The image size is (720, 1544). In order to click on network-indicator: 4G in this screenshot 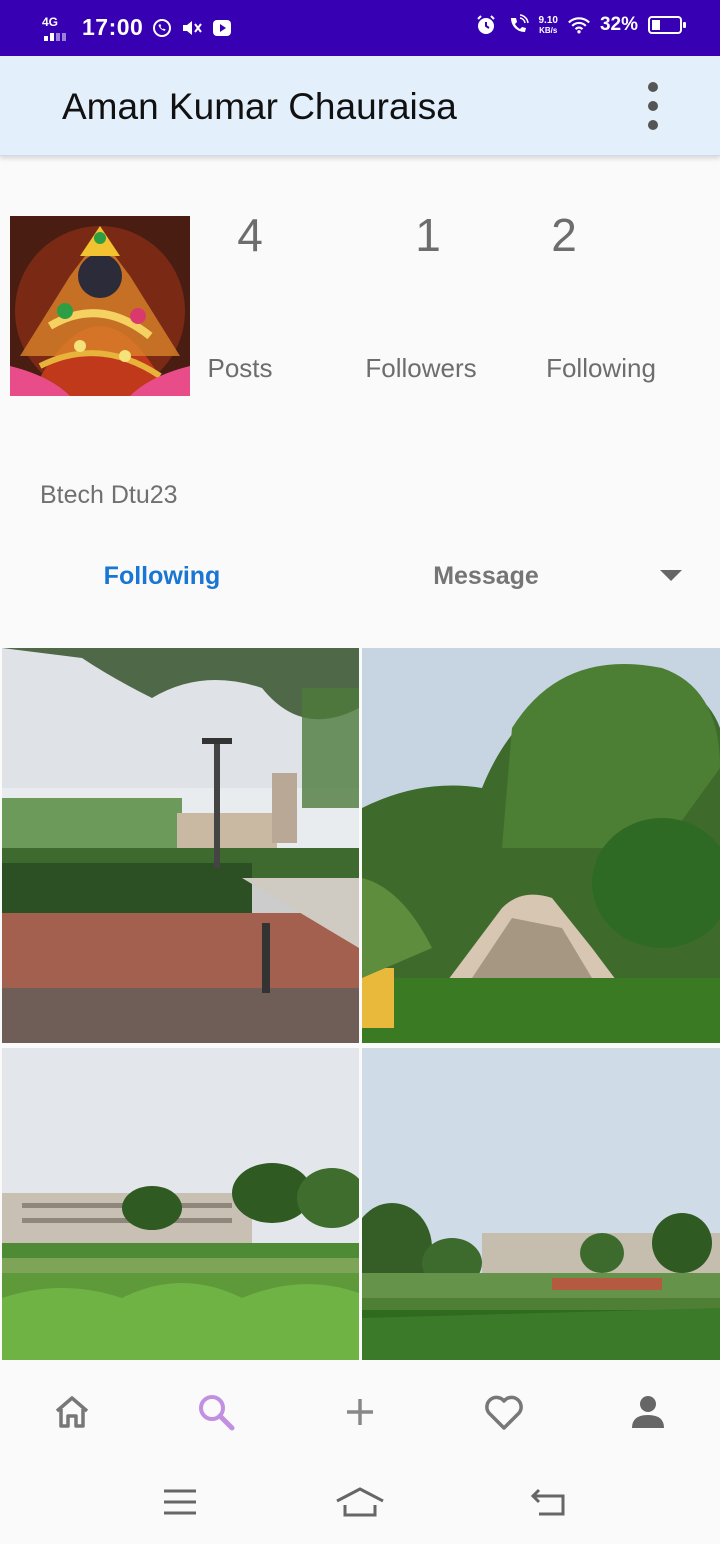, I will do `click(57, 28)`.